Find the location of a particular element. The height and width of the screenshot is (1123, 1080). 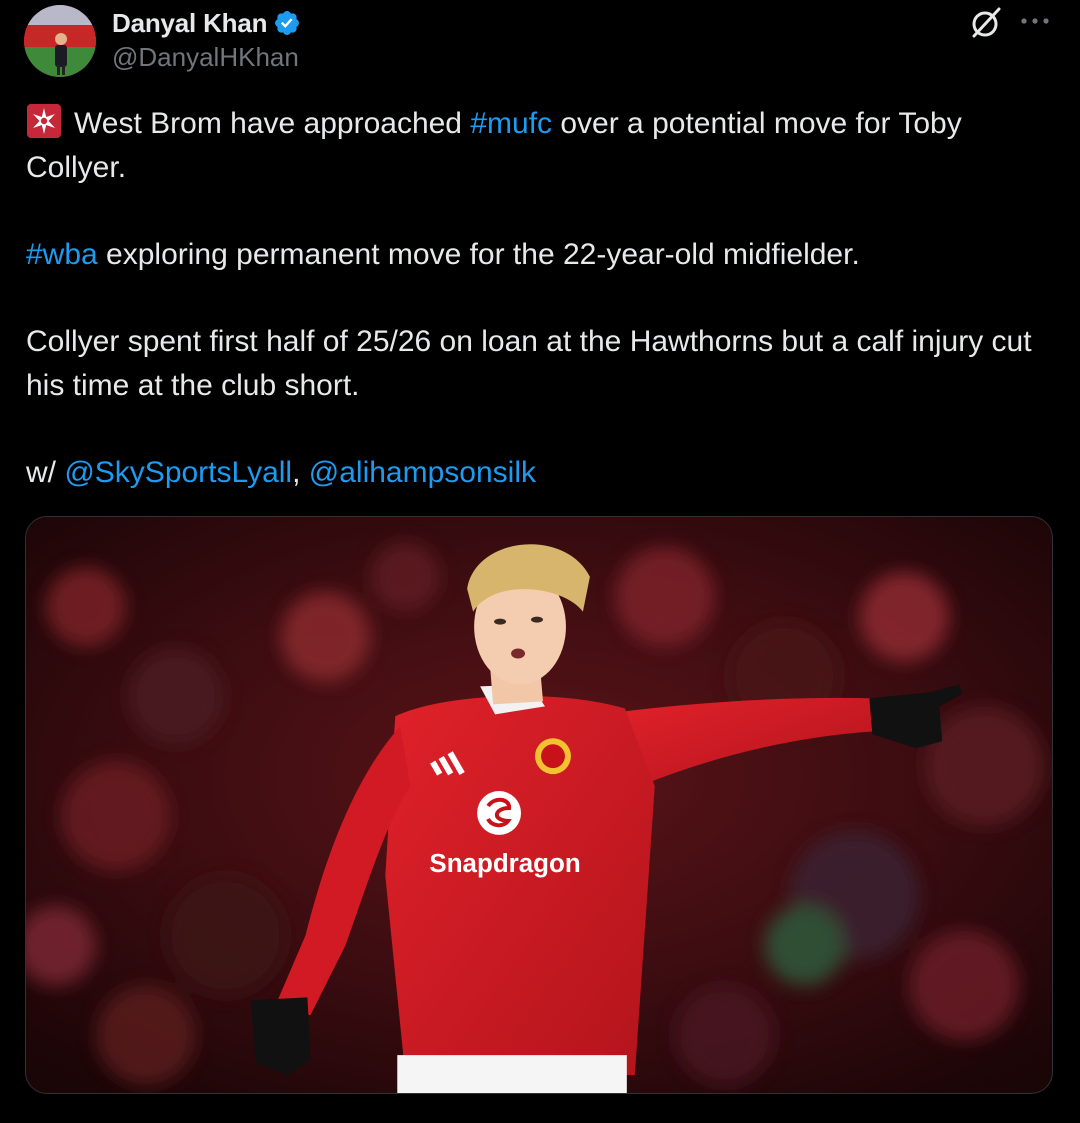

tweet-paragraph-4: w/ @SkySportsLyall, @alihampsonsilk is located at coordinates (531, 473).